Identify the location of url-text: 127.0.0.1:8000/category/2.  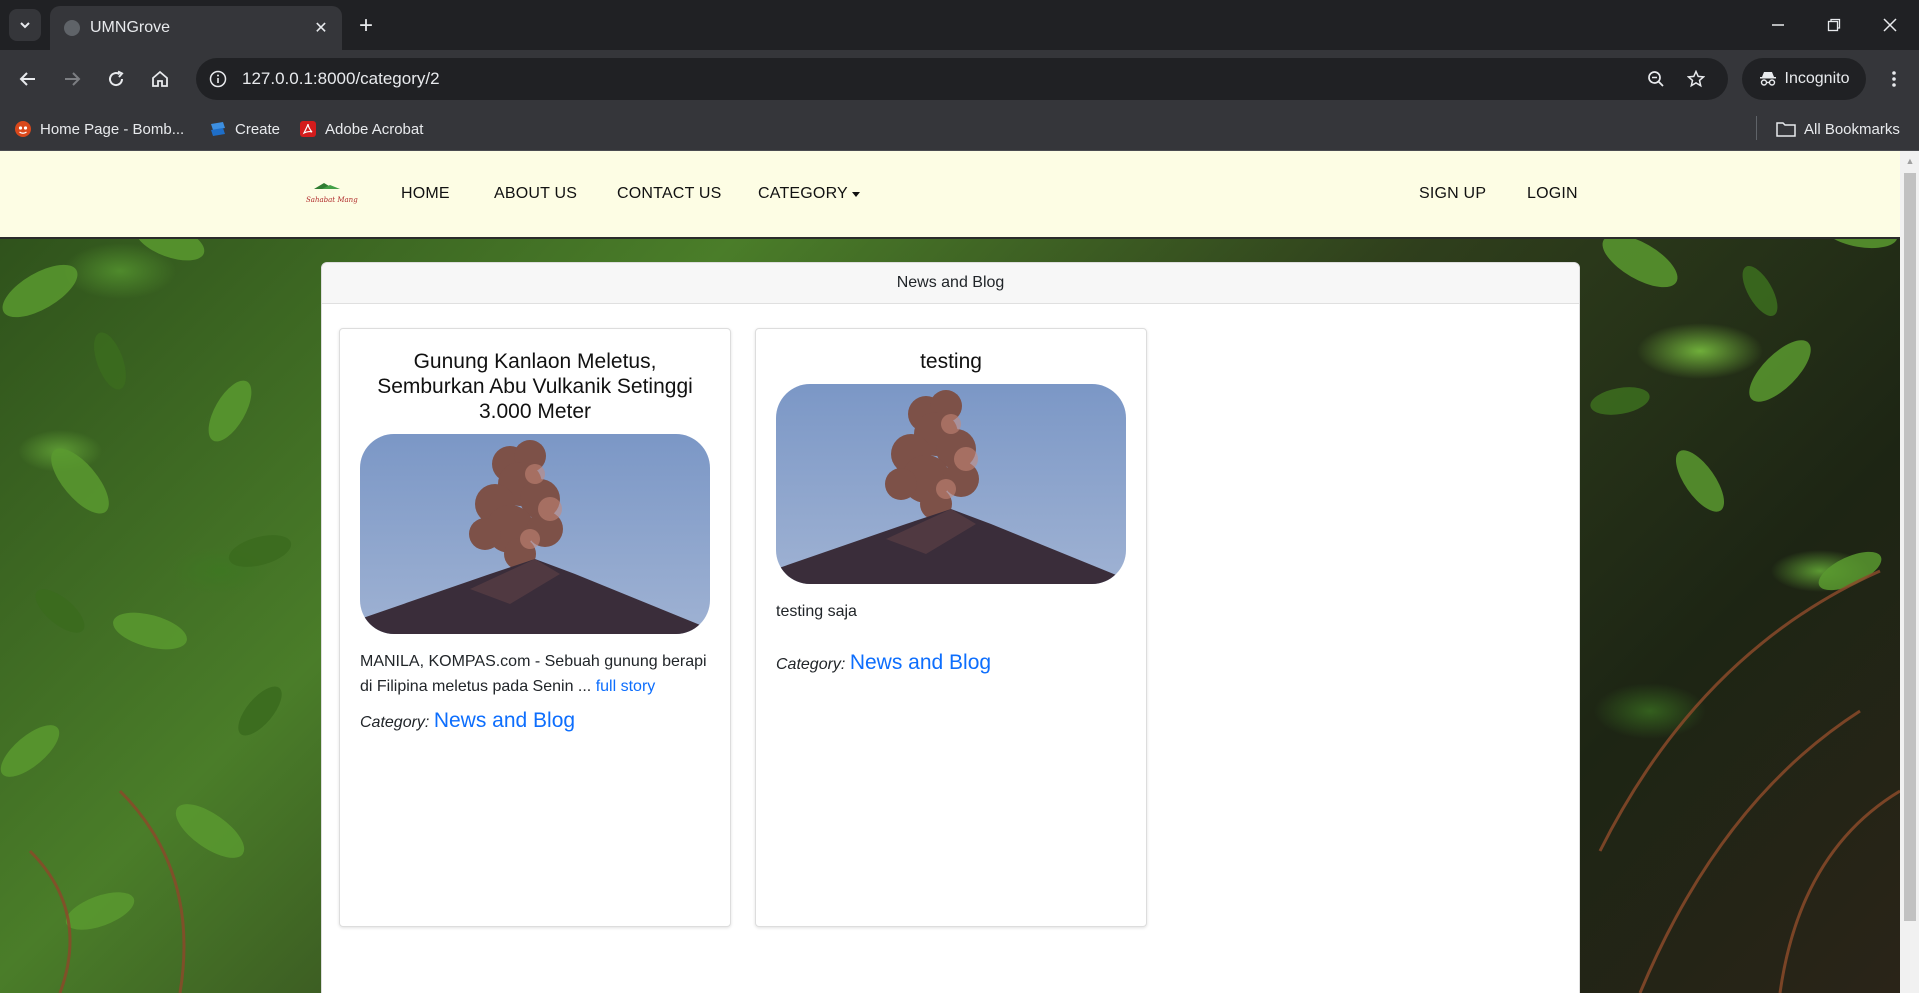
(341, 79).